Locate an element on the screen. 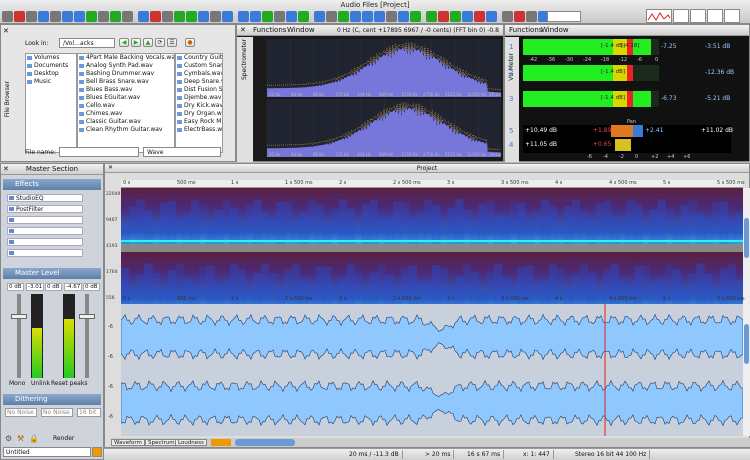 The image size is (750, 460). new-icon is located at coordinates (7, 16).